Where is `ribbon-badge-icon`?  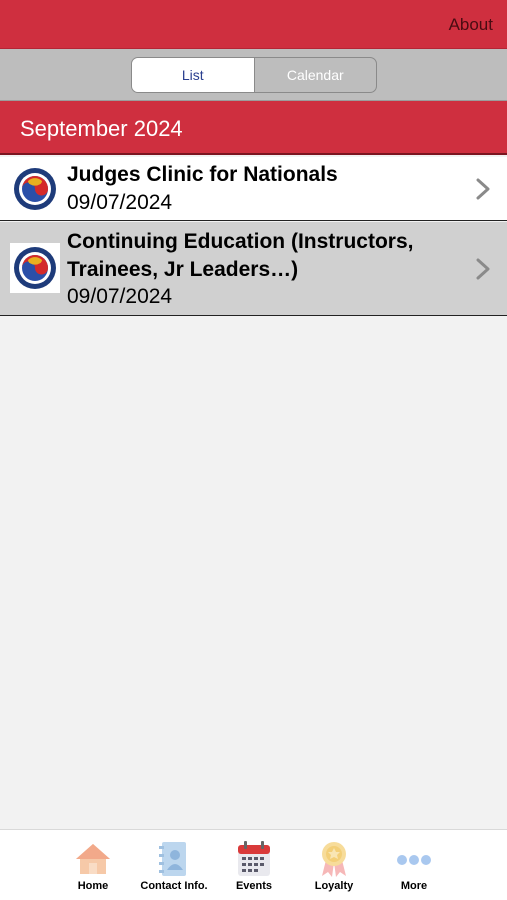 ribbon-badge-icon is located at coordinates (334, 859).